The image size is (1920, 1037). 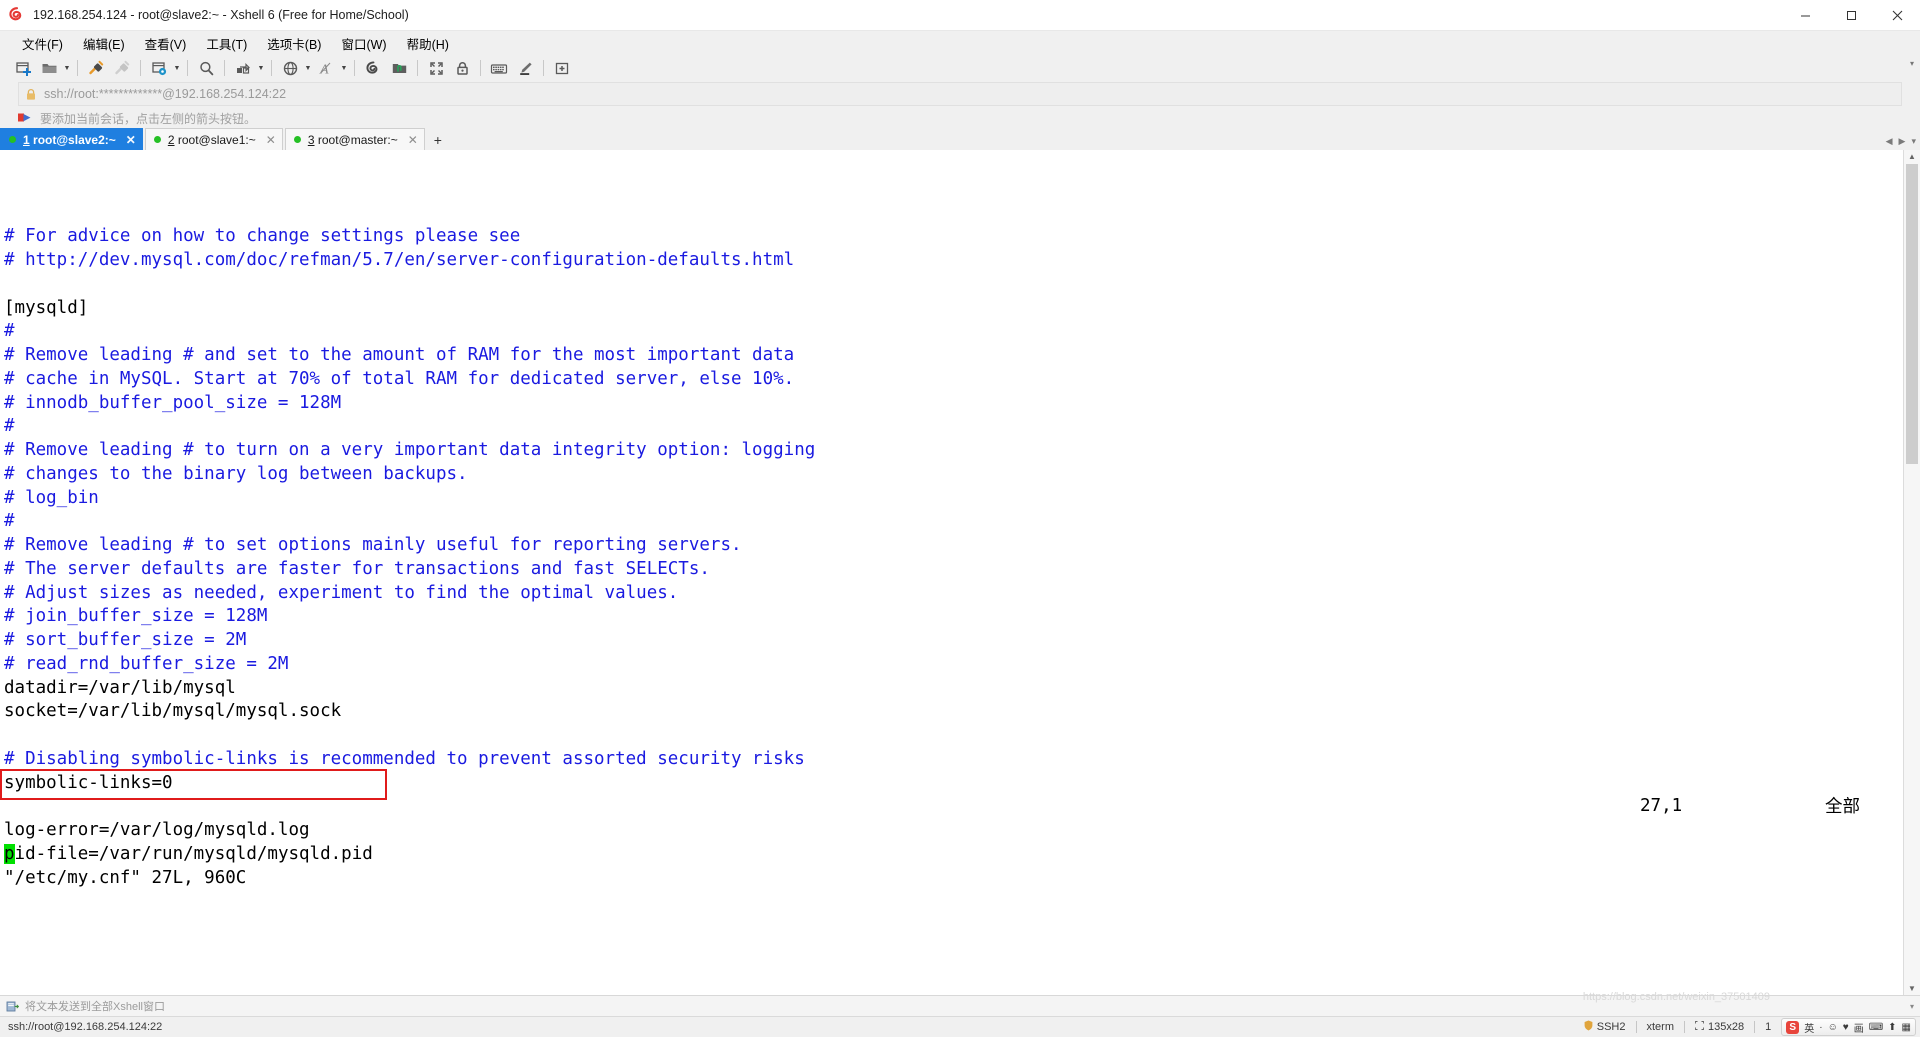 What do you see at coordinates (1897, 15) in the screenshot?
I see `close-button` at bounding box center [1897, 15].